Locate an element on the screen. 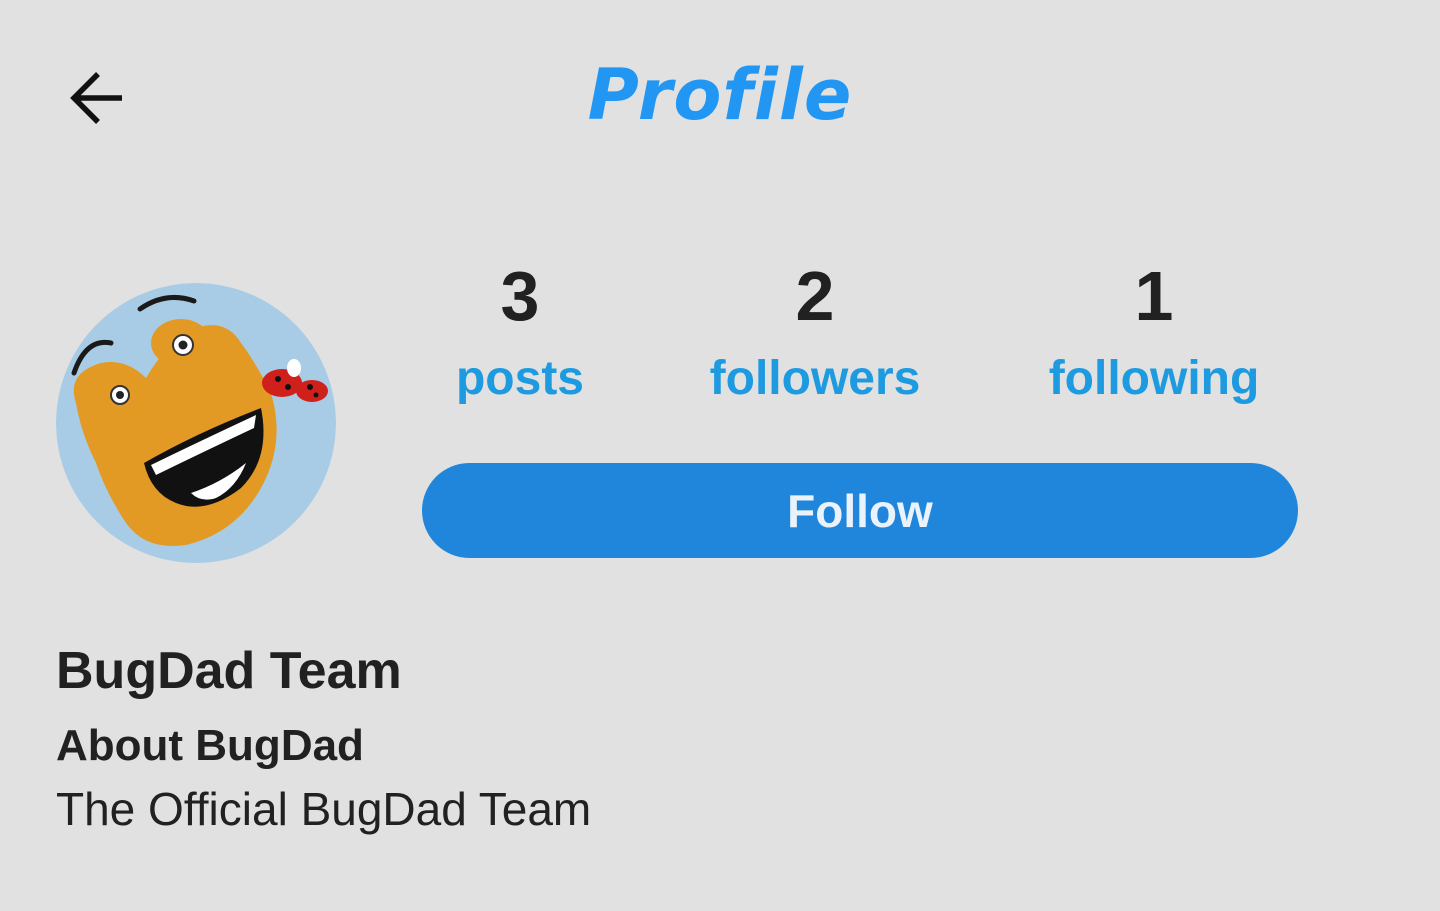  page-title: Profile is located at coordinates (720, 95).